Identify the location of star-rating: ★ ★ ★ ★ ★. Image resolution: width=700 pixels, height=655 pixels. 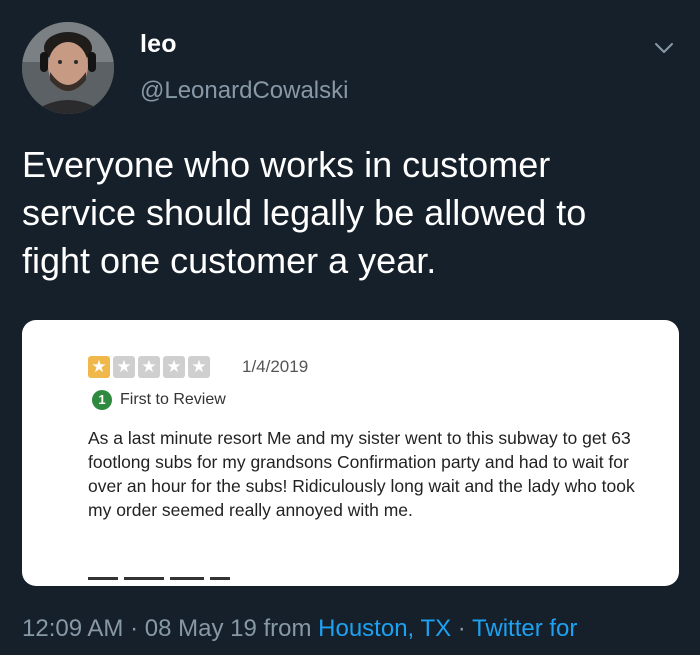
(149, 367).